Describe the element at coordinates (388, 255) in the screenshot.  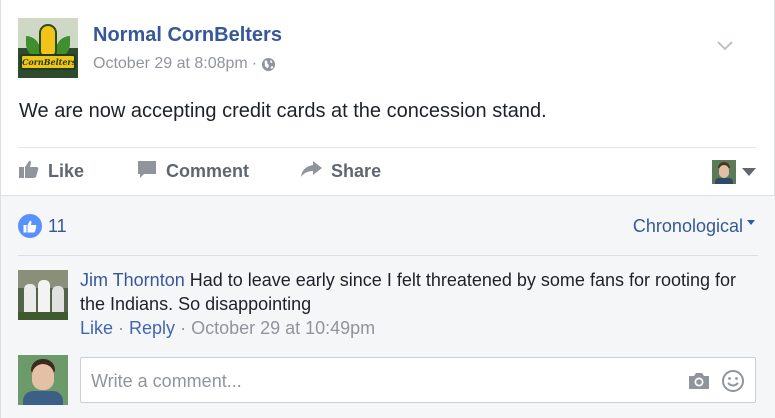
I see `divider` at that location.